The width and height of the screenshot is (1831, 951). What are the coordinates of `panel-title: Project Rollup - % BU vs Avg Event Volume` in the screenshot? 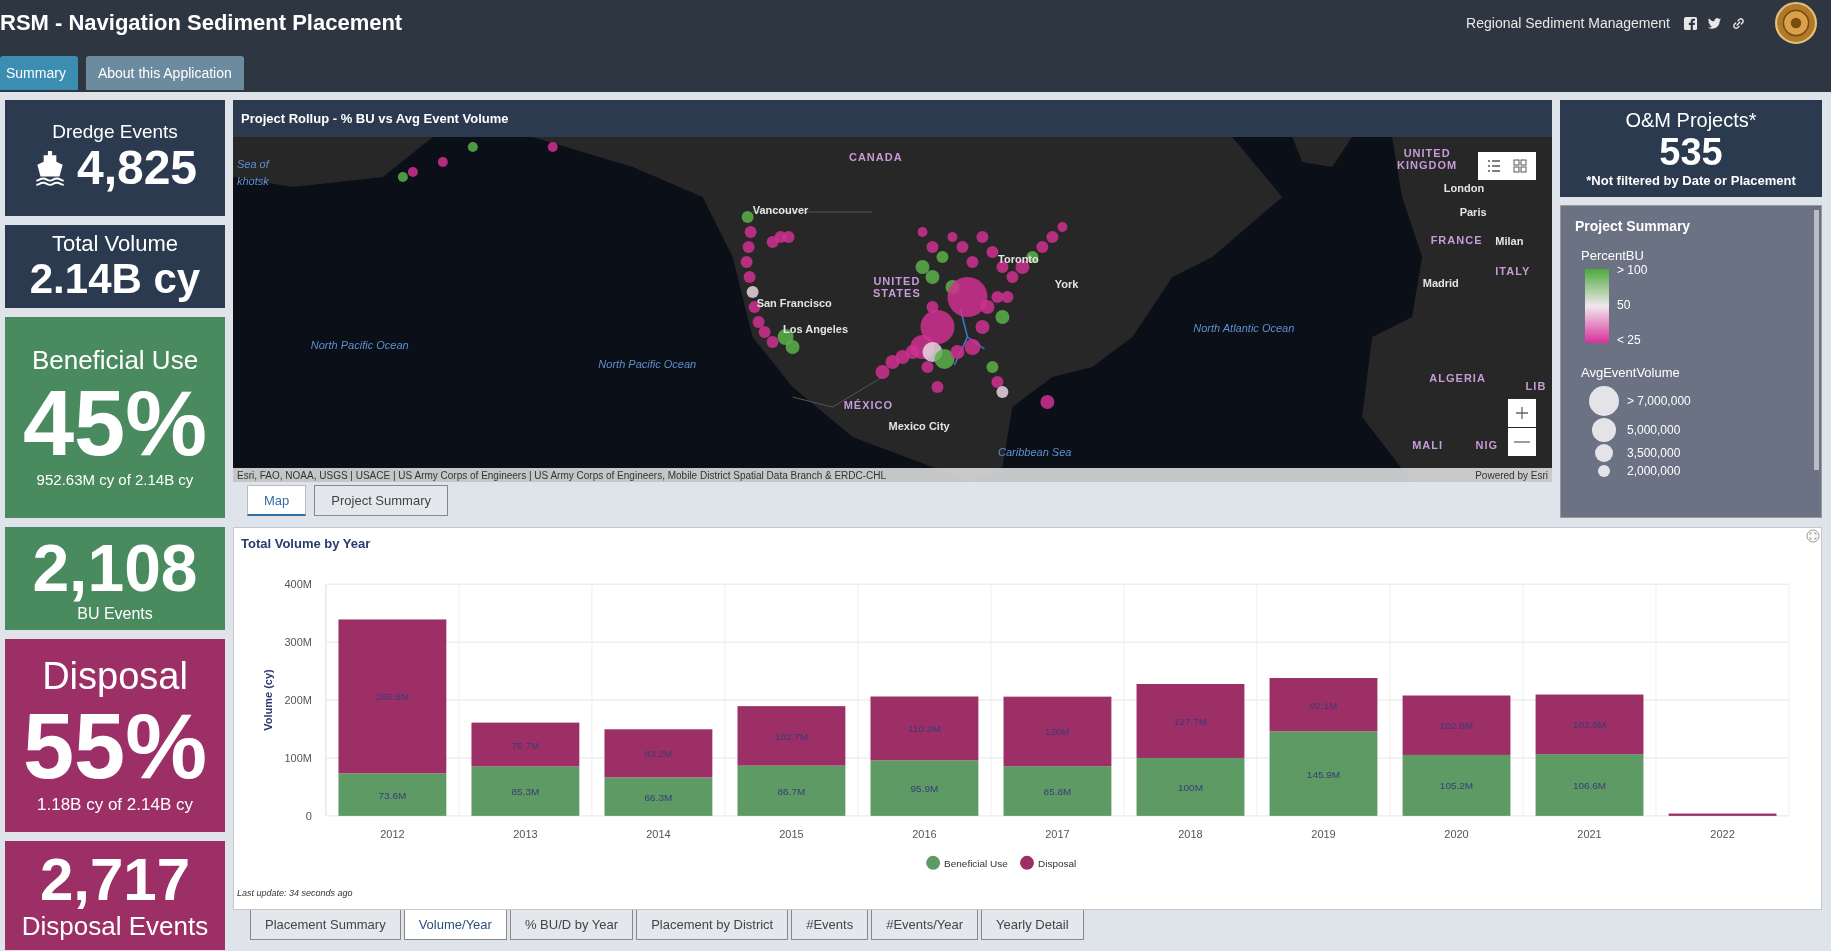 It's located at (375, 118).